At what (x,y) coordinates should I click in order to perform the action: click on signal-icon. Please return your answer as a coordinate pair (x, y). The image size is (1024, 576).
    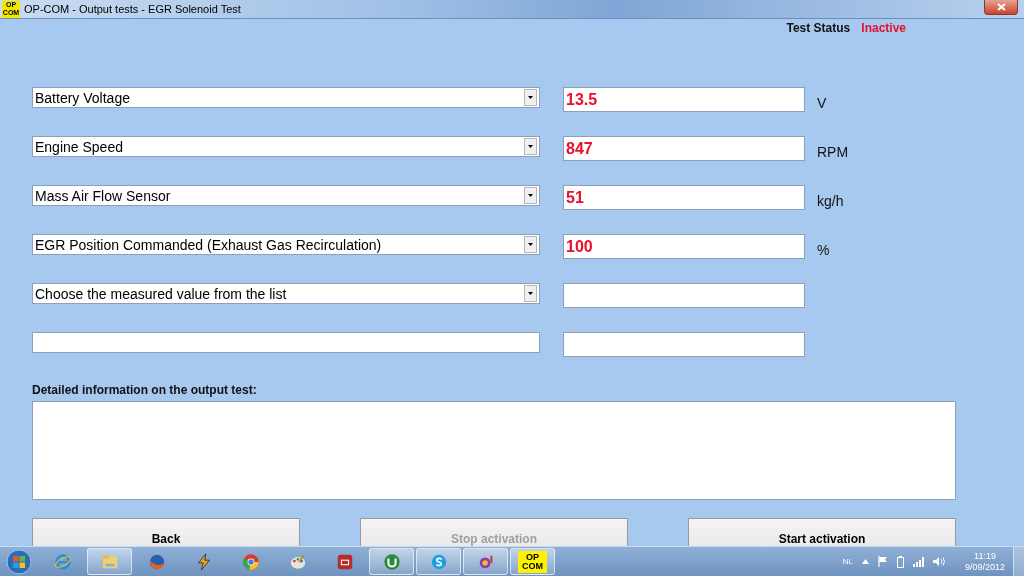
    Looking at the image, I should click on (918, 561).